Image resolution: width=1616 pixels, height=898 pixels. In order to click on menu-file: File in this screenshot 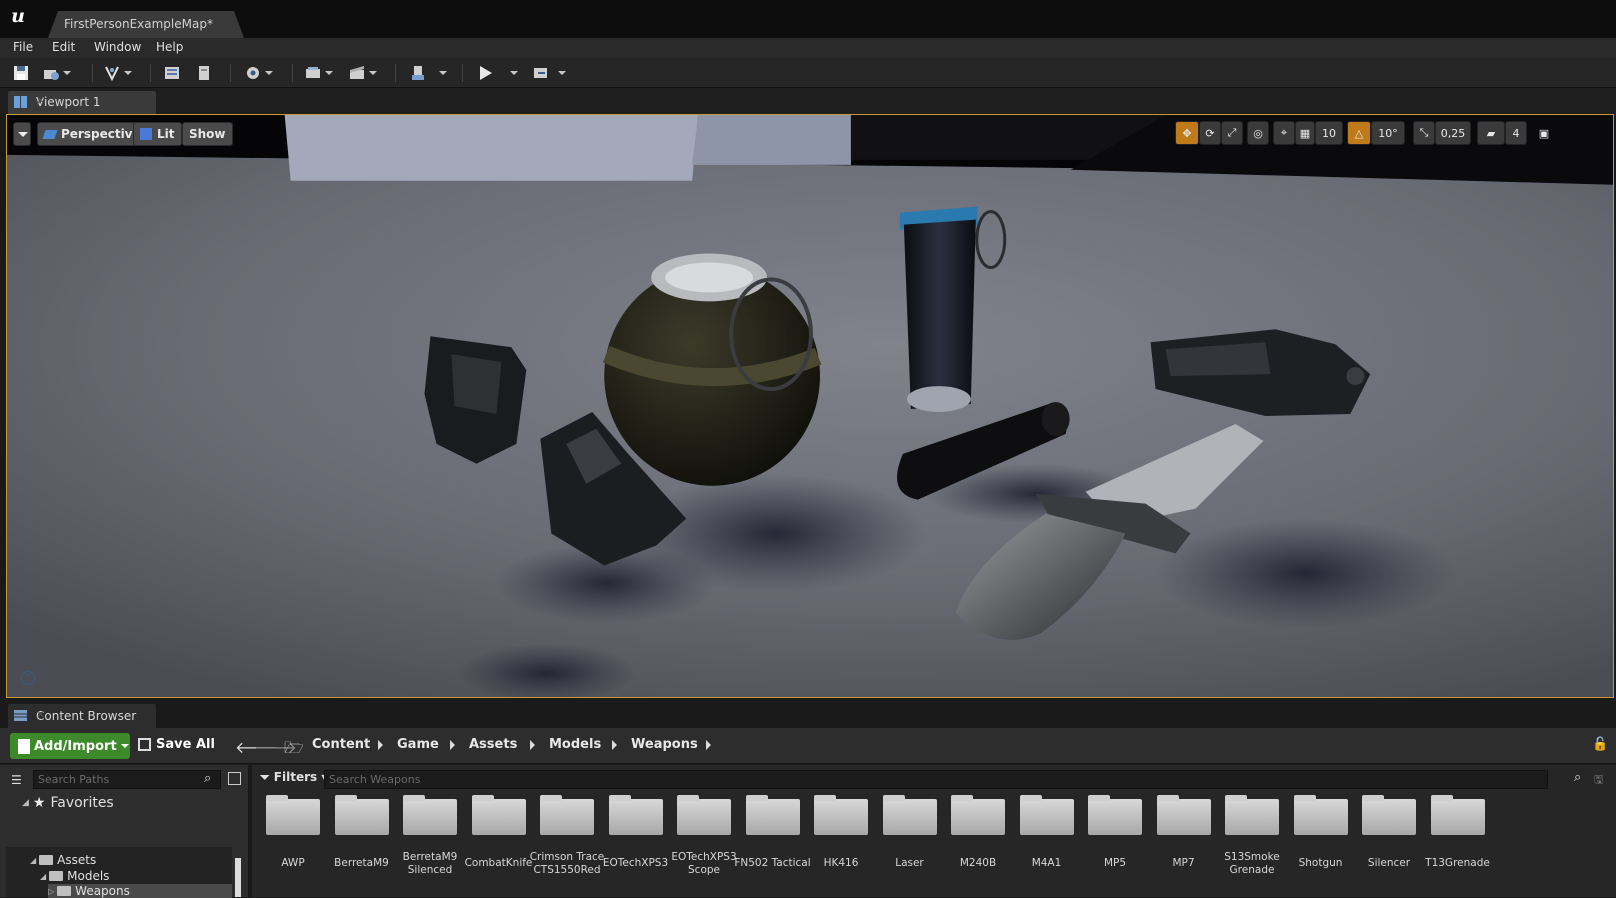, I will do `click(23, 47)`.